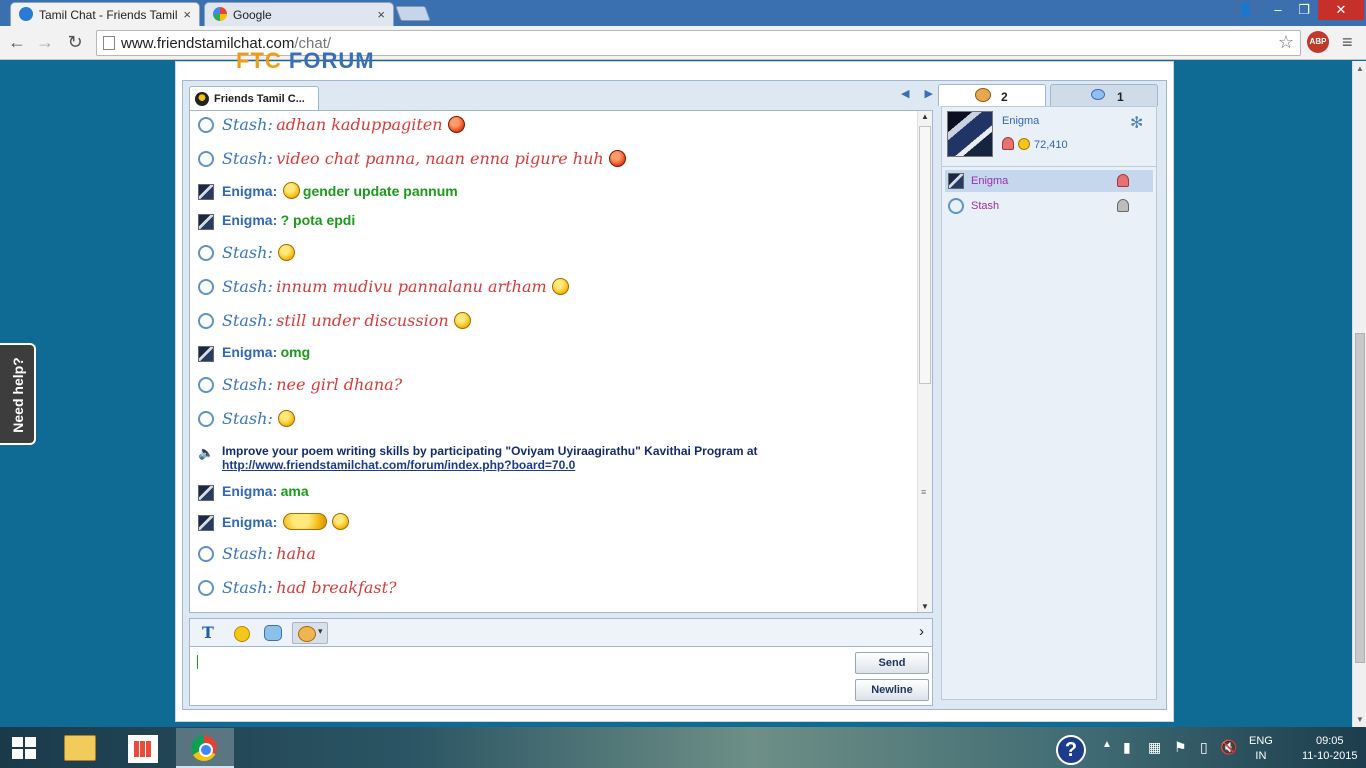  Describe the element at coordinates (1347, 42) in the screenshot. I see `chrome-menu-icon: ≡` at that location.